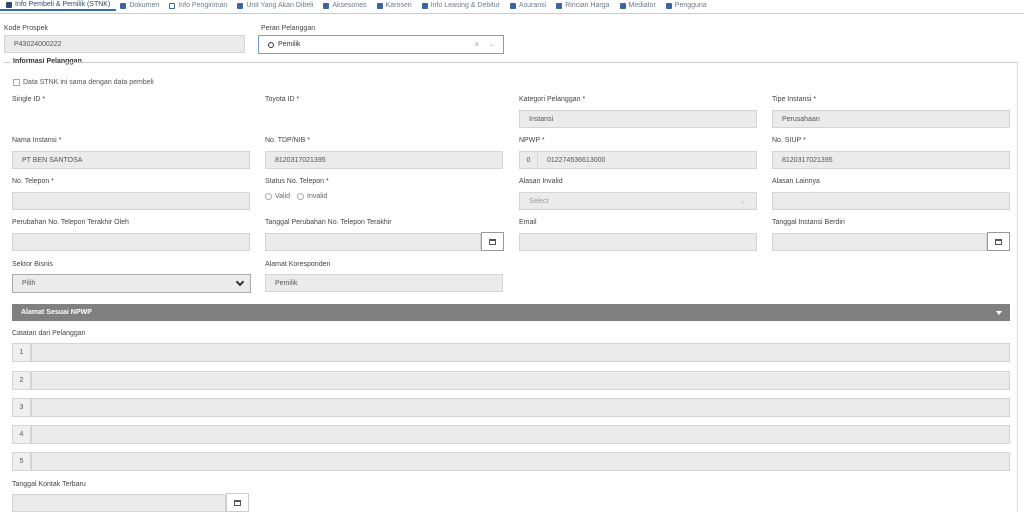 The width and height of the screenshot is (1024, 512). I want to click on tab-unit: Unit Yang Akan Dibeli, so click(276, 5).